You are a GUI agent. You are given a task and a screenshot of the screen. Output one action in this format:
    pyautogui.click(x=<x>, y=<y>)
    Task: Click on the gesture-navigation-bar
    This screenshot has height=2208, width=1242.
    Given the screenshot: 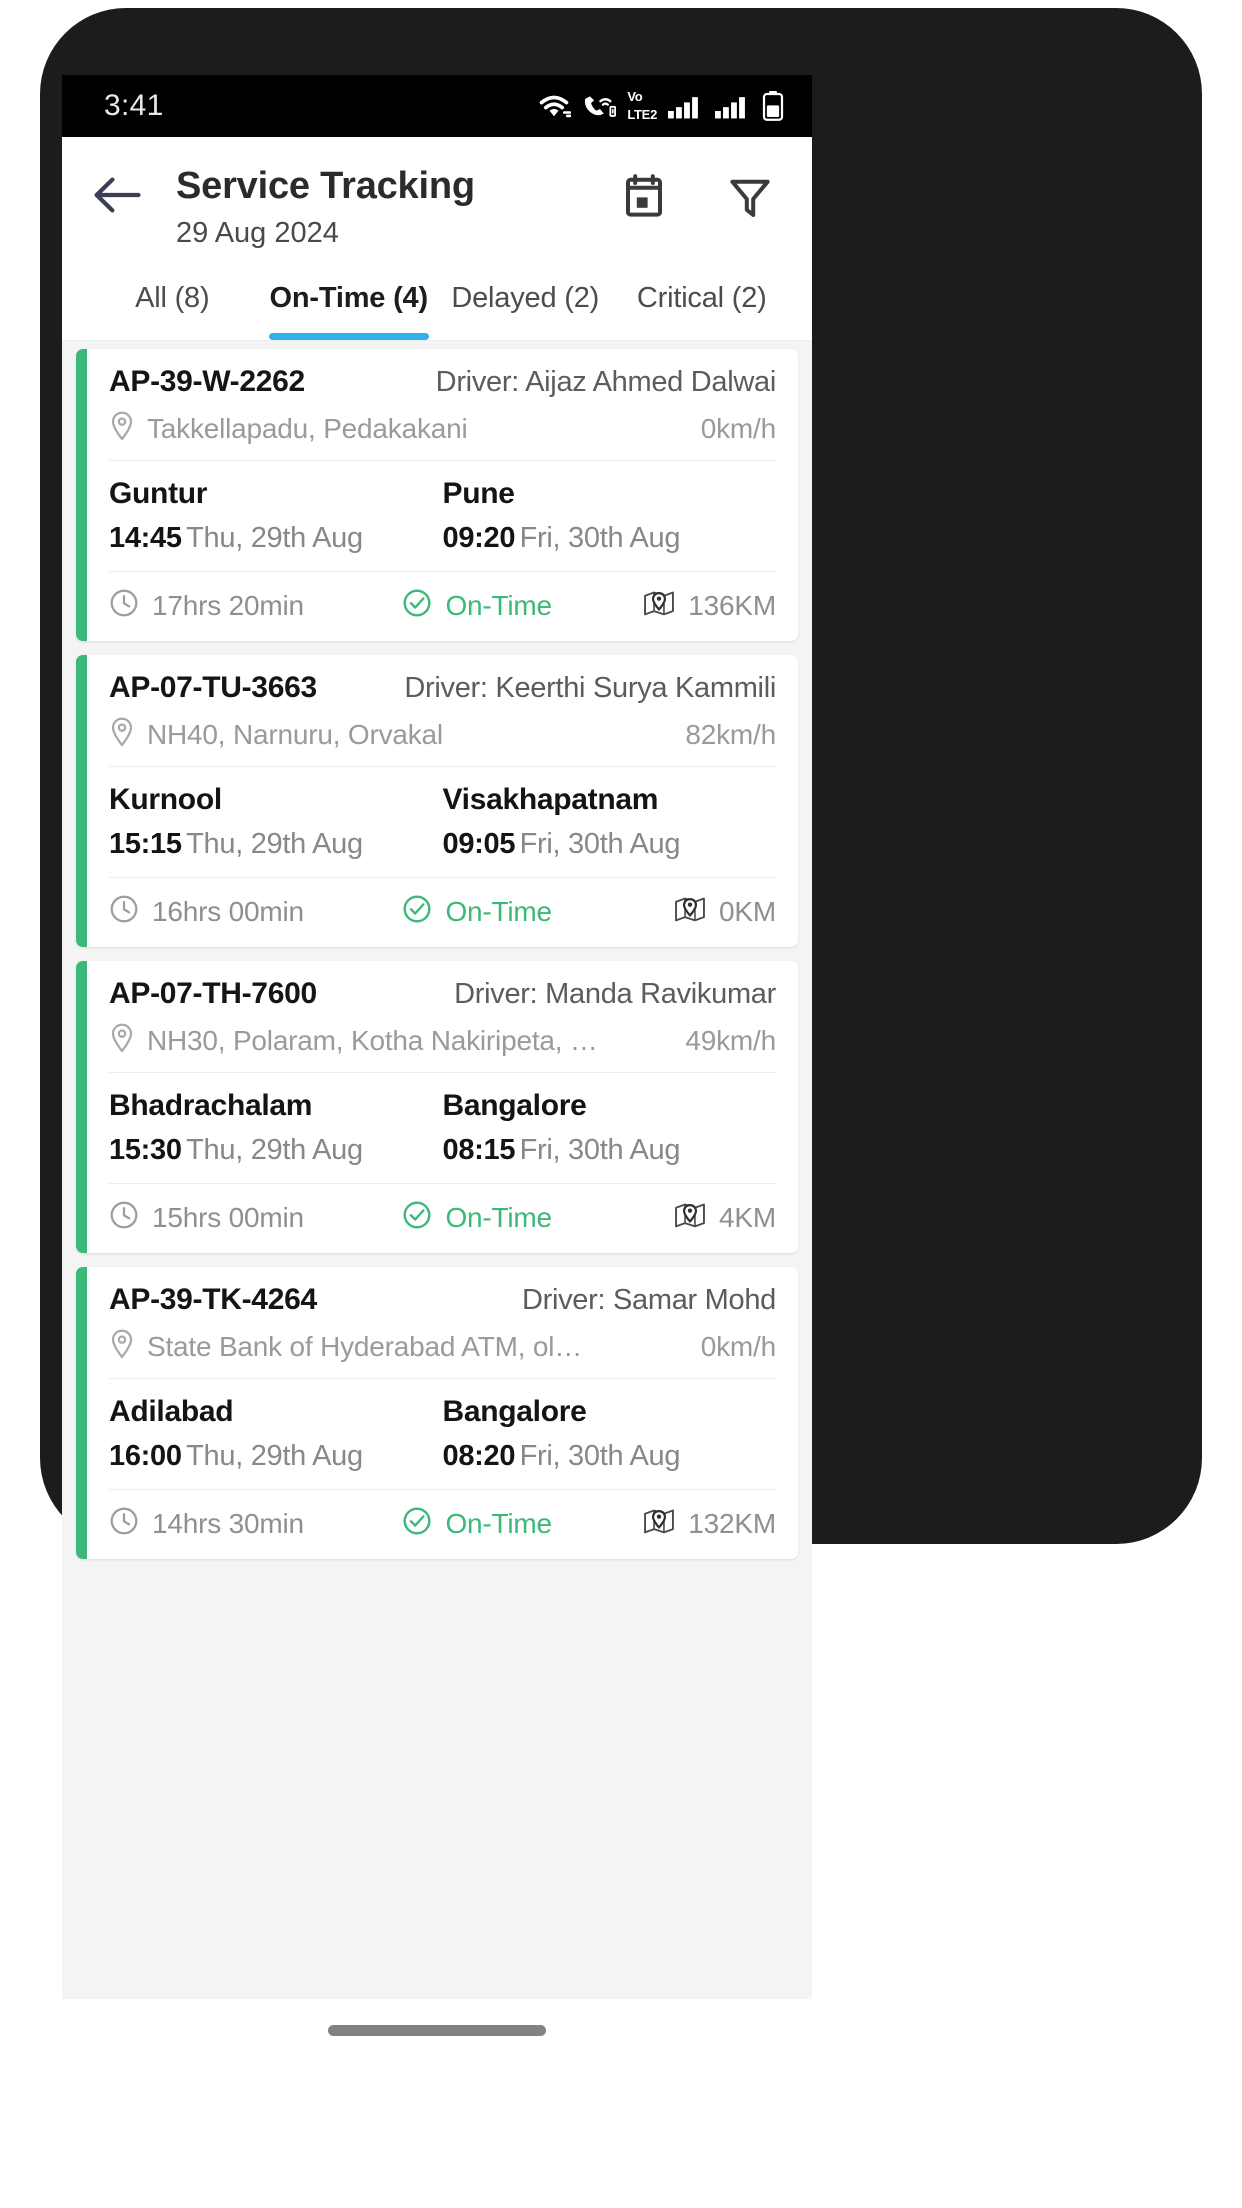 What is the action you would take?
    pyautogui.click(x=437, y=2019)
    